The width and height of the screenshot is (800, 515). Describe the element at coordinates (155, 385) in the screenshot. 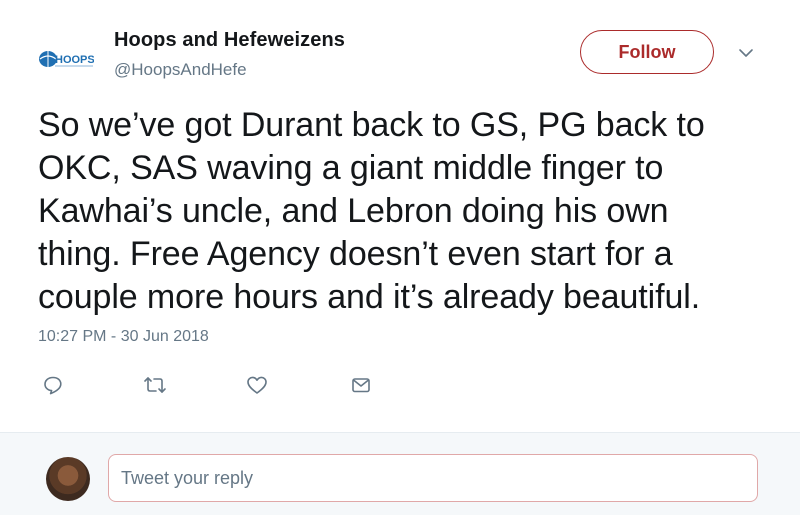

I see `retweet-icon` at that location.